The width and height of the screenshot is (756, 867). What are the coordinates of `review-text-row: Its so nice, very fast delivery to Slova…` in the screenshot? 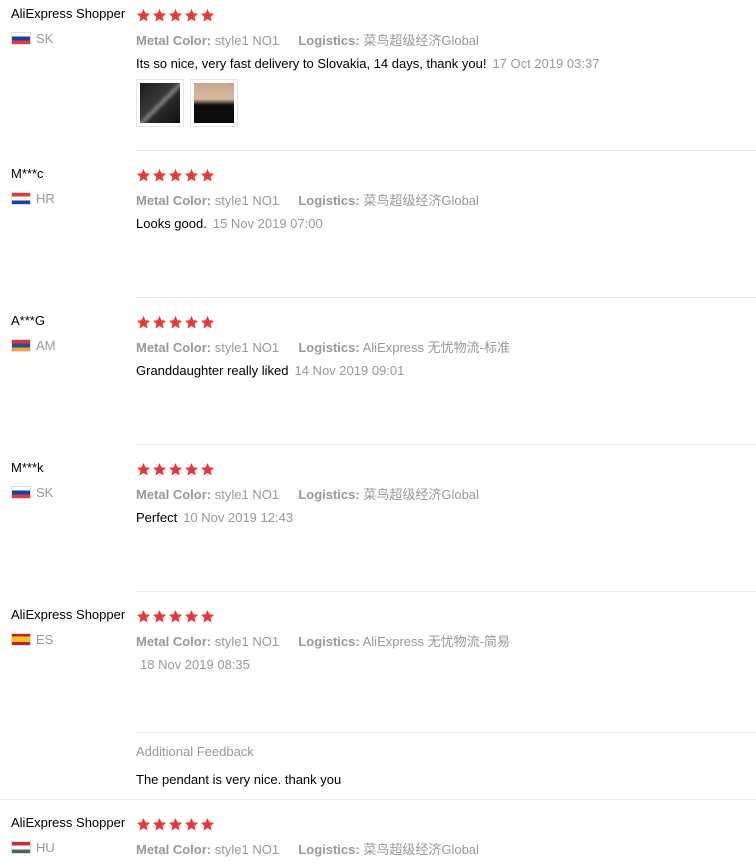 It's located at (441, 63).